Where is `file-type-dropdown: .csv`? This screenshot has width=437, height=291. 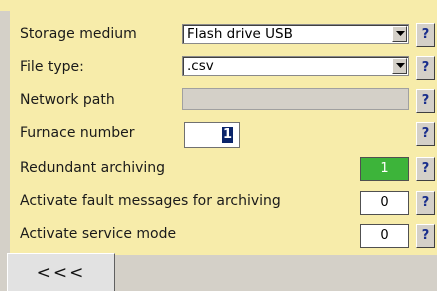 file-type-dropdown: .csv is located at coordinates (295, 66).